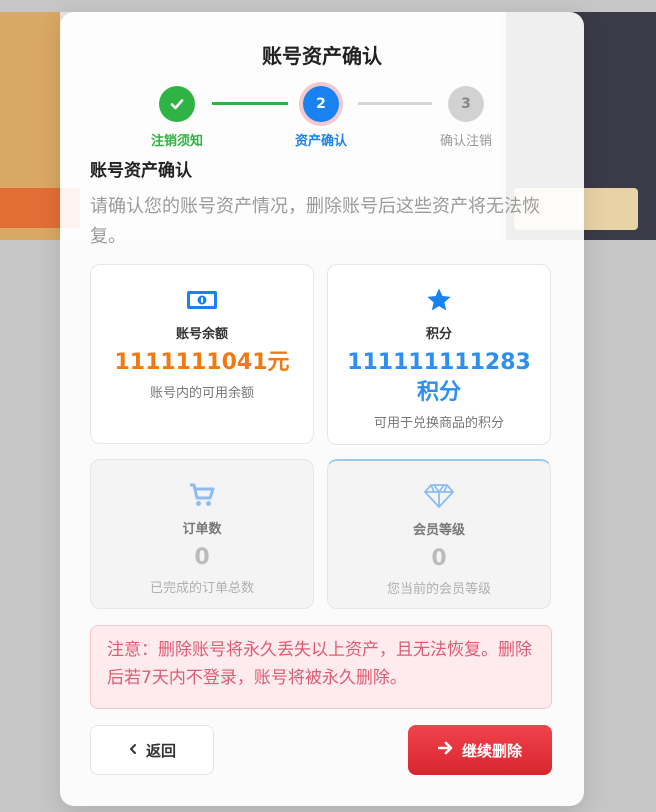  Describe the element at coordinates (202, 362) in the screenshot. I see `asset-value: 1111111041元` at that location.